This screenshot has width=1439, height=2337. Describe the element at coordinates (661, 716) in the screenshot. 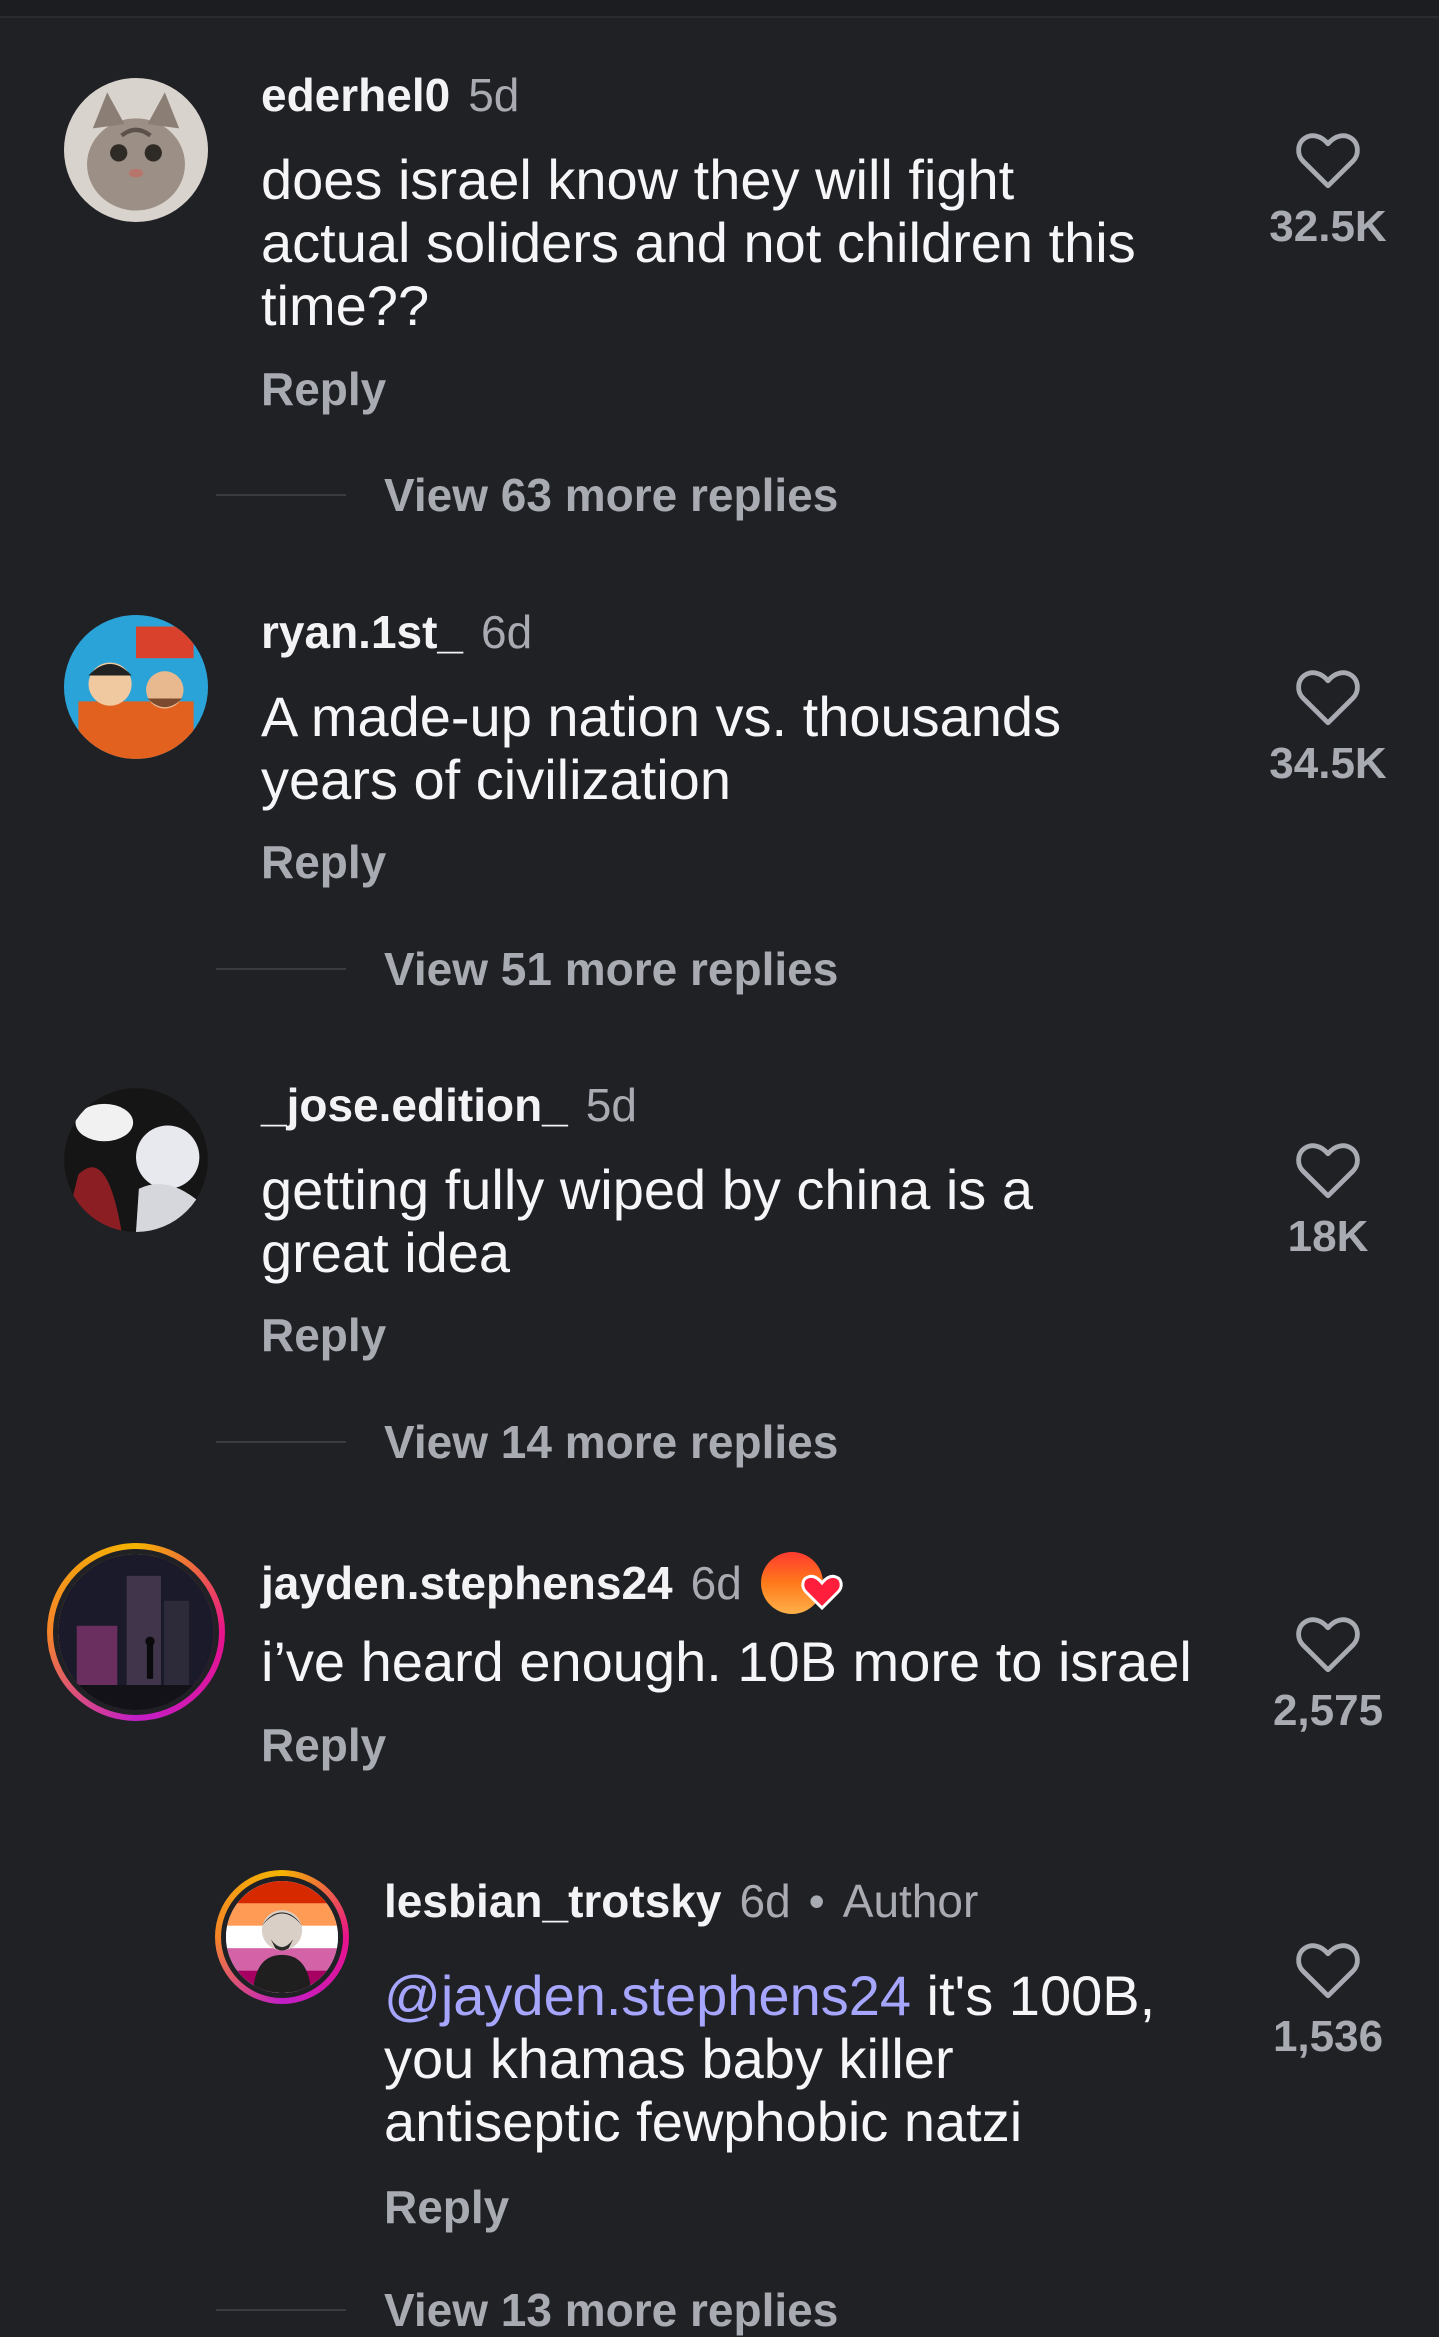

I see `comment-line: A made-up nation vs. thousands` at that location.